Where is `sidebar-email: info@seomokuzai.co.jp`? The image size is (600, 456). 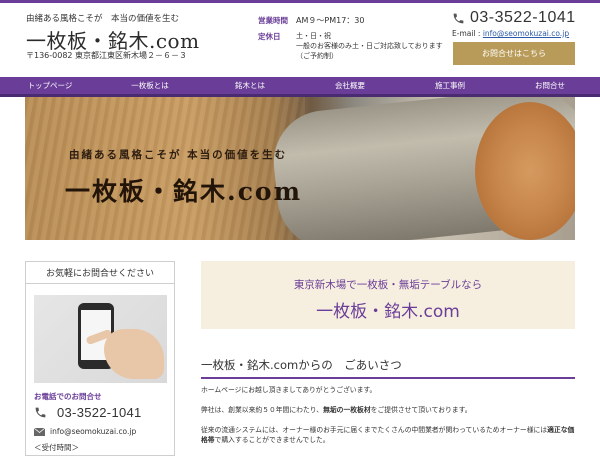
sidebar-email: info@seomokuzai.co.jp is located at coordinates (85, 431).